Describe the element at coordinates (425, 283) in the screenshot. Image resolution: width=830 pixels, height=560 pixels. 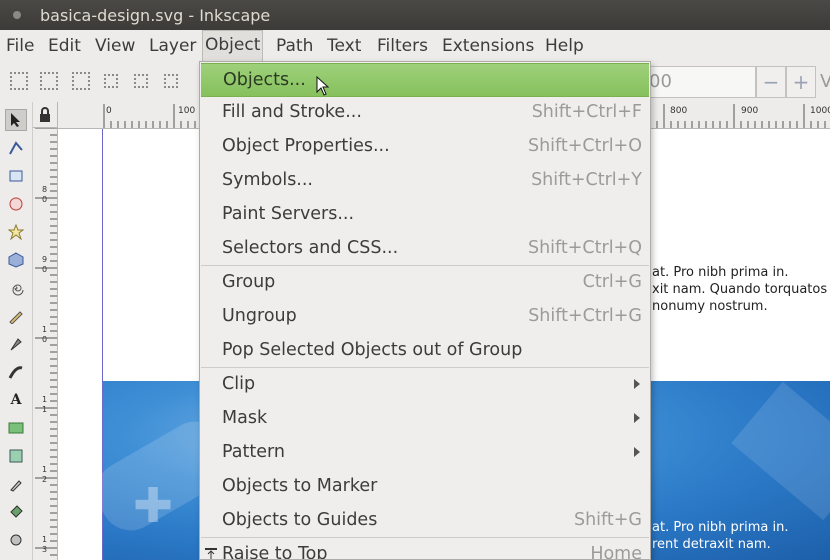
I see `menu-item-group: Group Ctrl+G` at that location.